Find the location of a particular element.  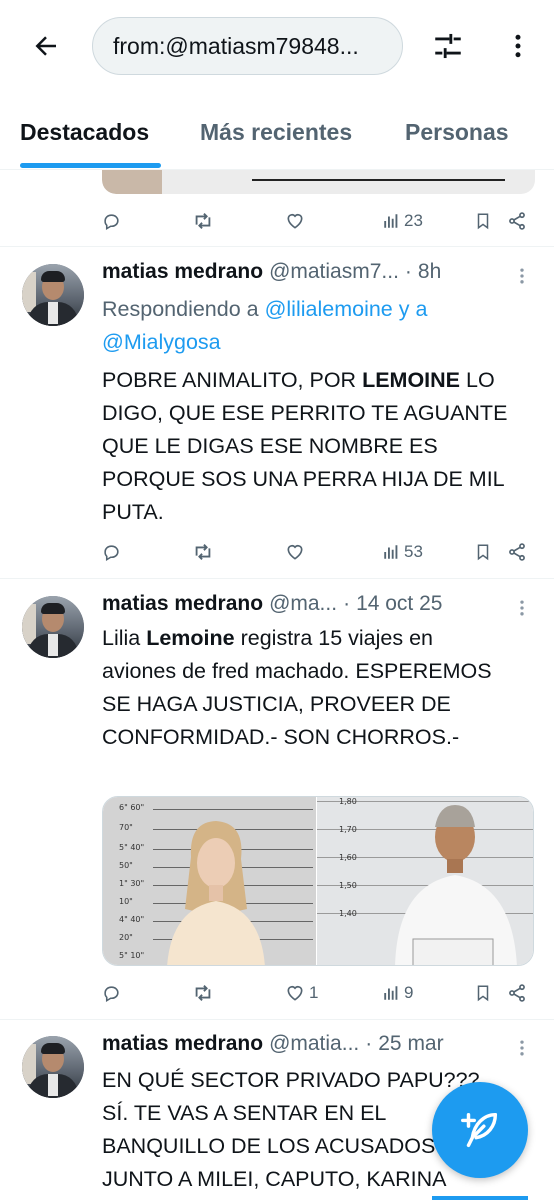

active-tab-indicator is located at coordinates (90, 165).